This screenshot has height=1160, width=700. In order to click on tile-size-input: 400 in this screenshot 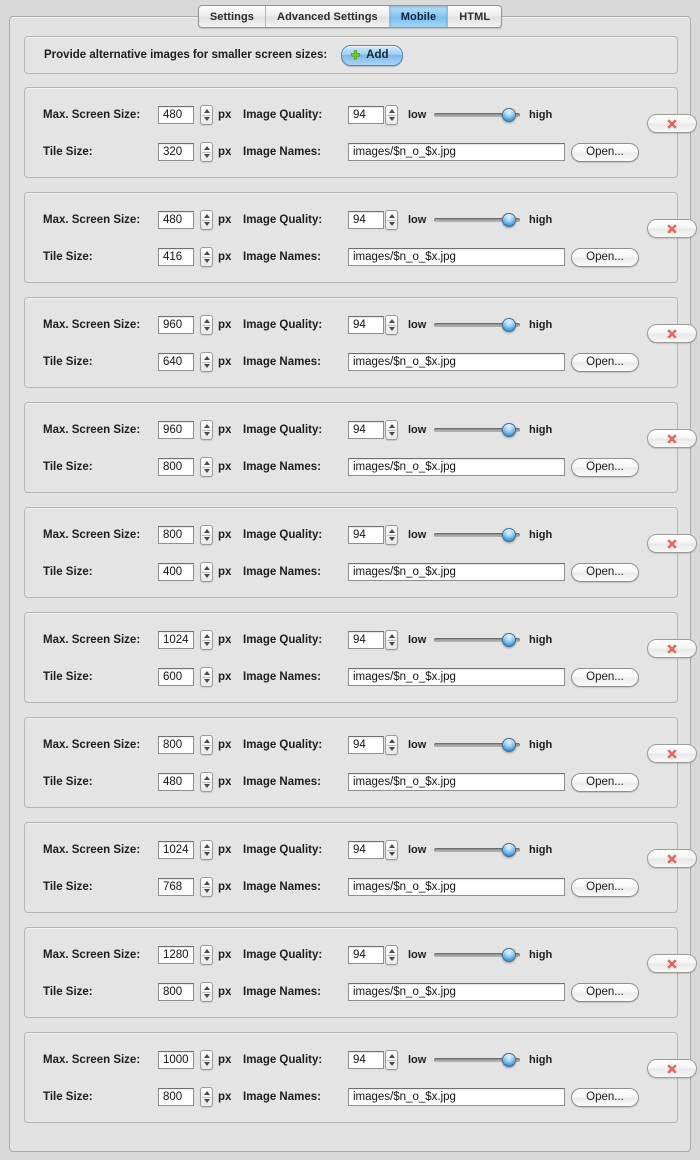, I will do `click(176, 572)`.